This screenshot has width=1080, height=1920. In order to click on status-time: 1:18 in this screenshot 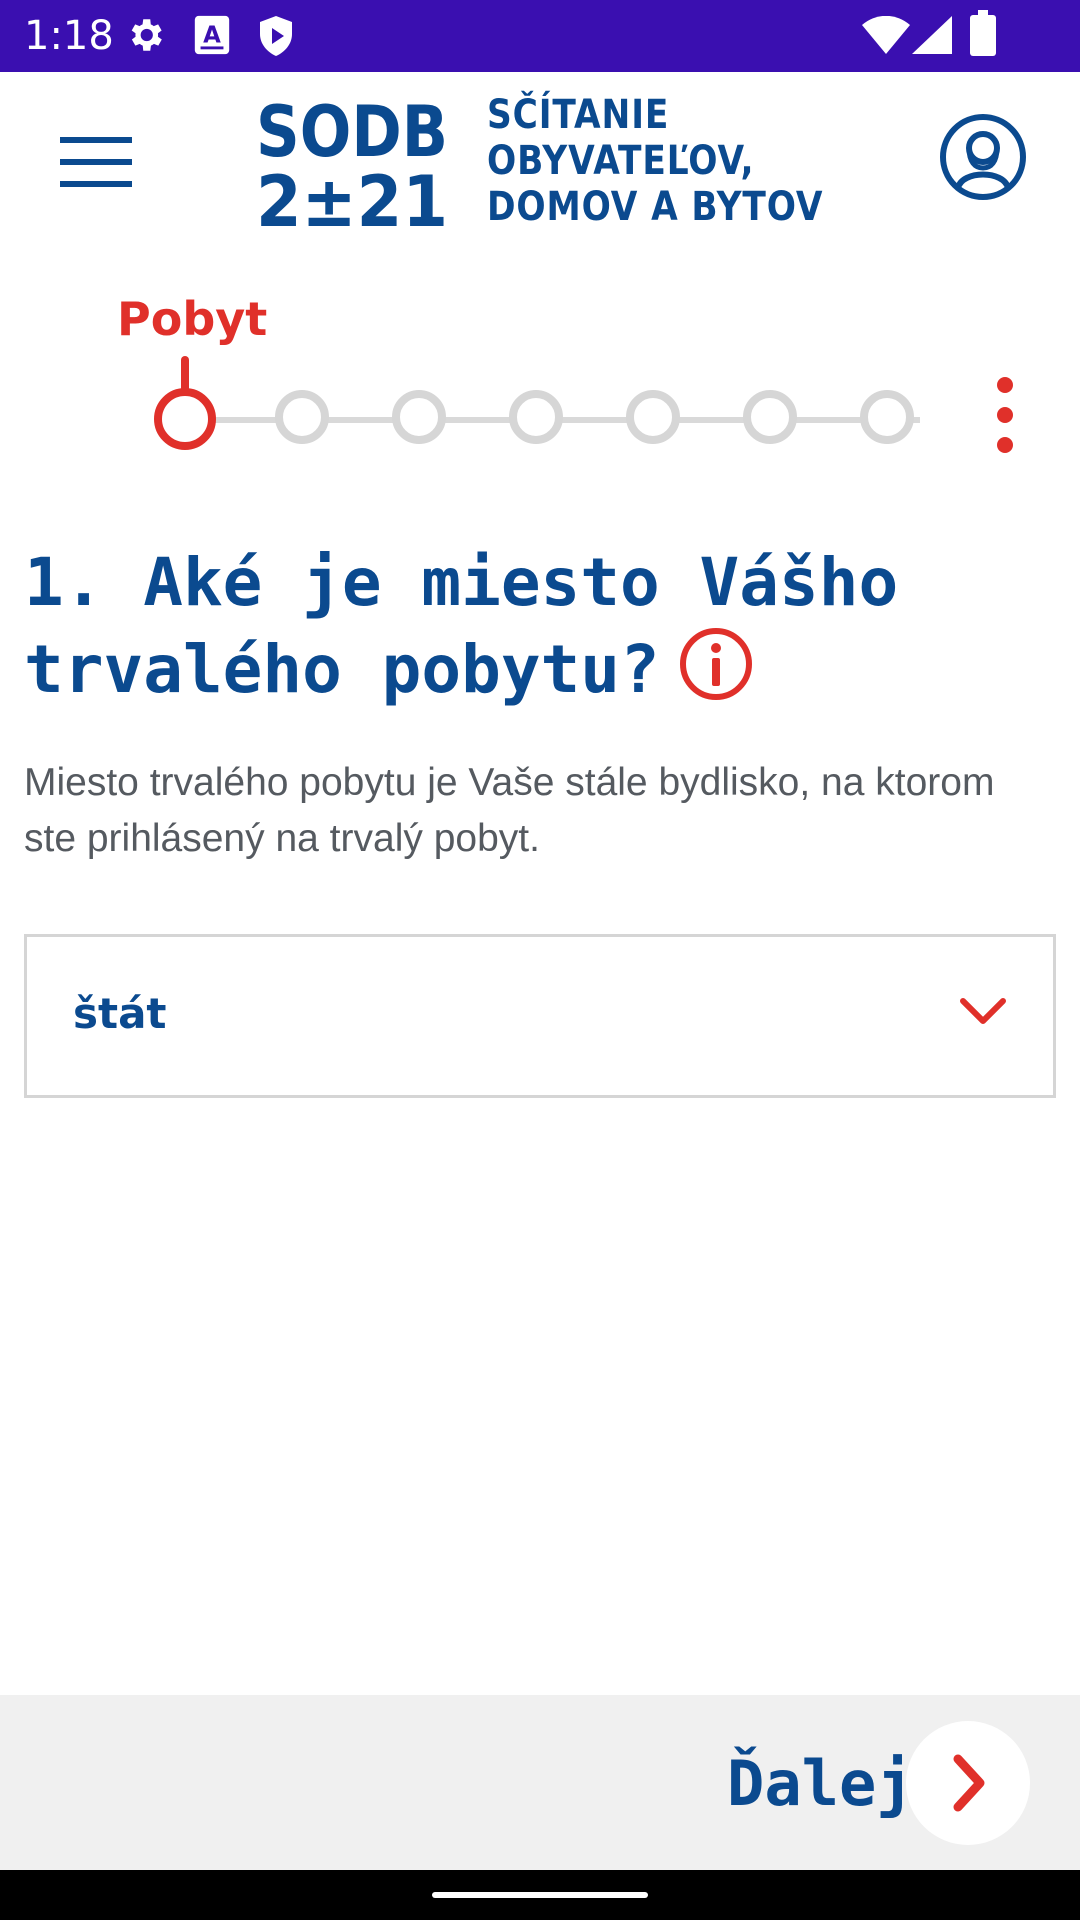, I will do `click(69, 36)`.